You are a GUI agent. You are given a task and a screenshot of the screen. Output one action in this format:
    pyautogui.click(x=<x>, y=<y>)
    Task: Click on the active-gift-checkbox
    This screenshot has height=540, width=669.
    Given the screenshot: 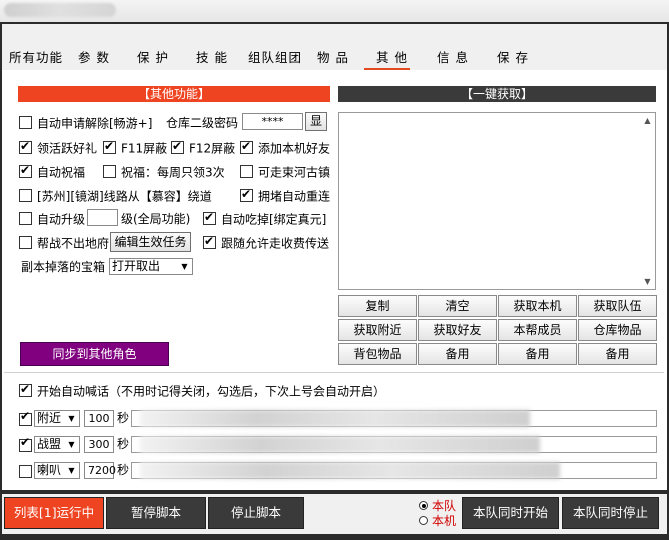 What is the action you would take?
    pyautogui.click(x=25, y=146)
    